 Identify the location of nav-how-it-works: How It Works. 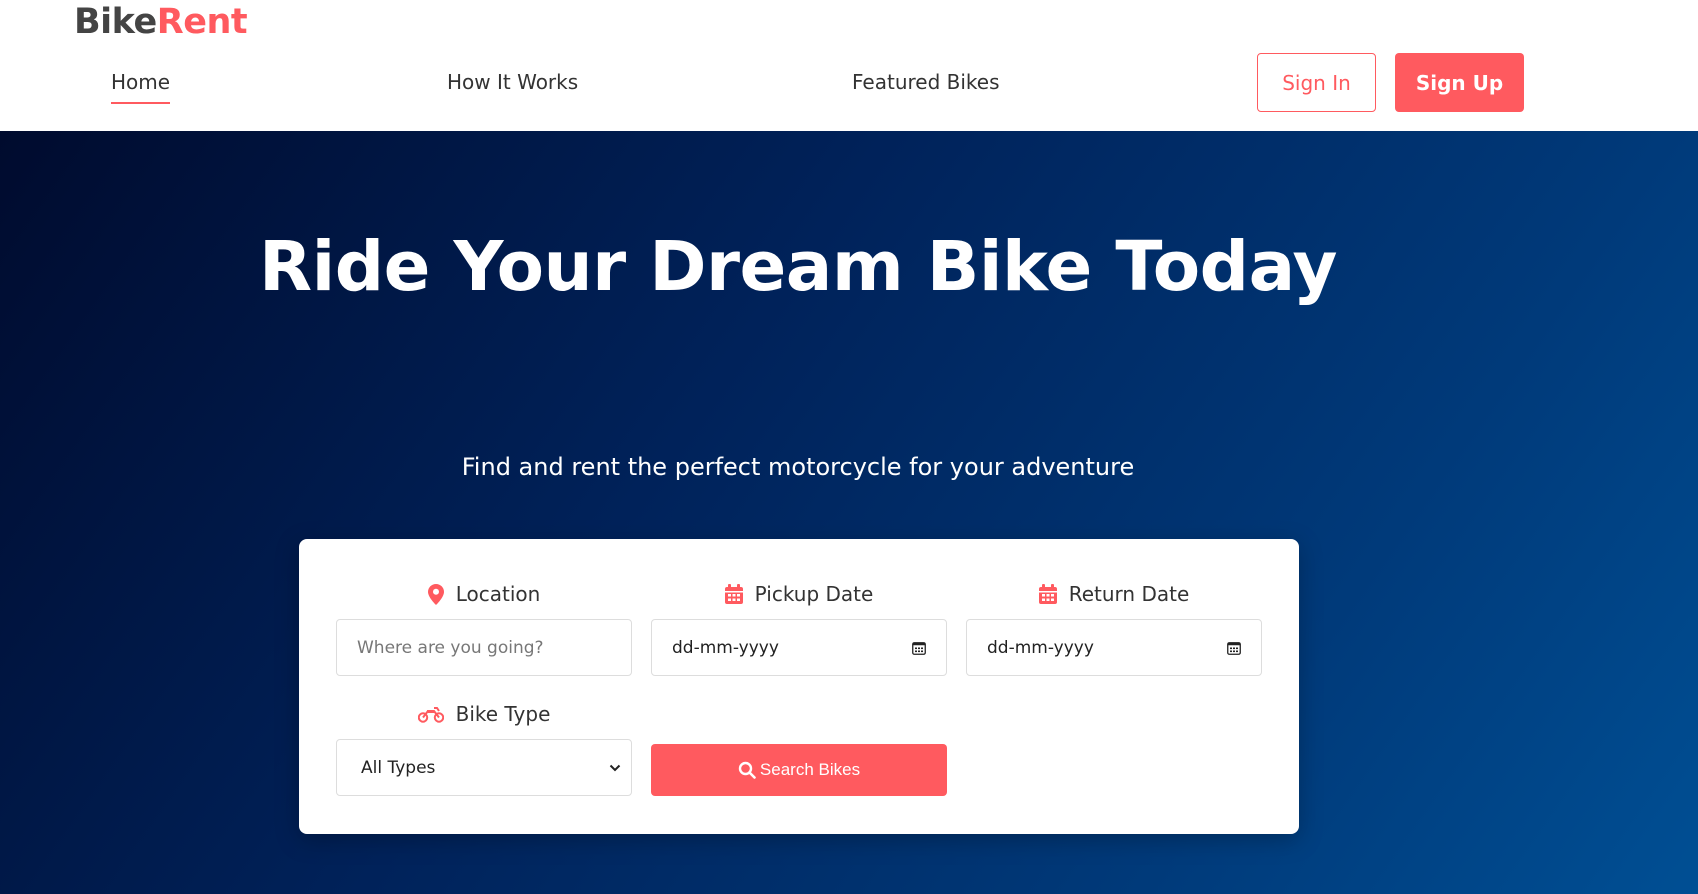
(512, 82).